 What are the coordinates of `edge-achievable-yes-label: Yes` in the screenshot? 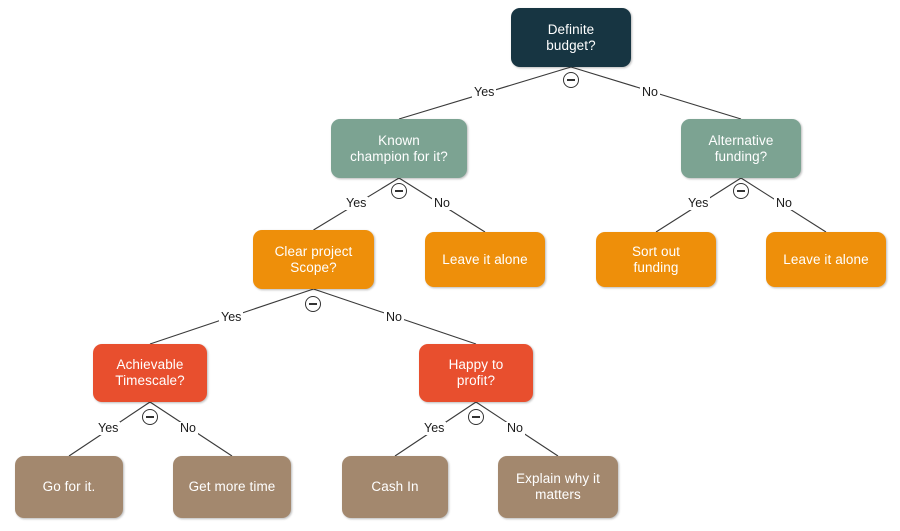 It's located at (108, 428).